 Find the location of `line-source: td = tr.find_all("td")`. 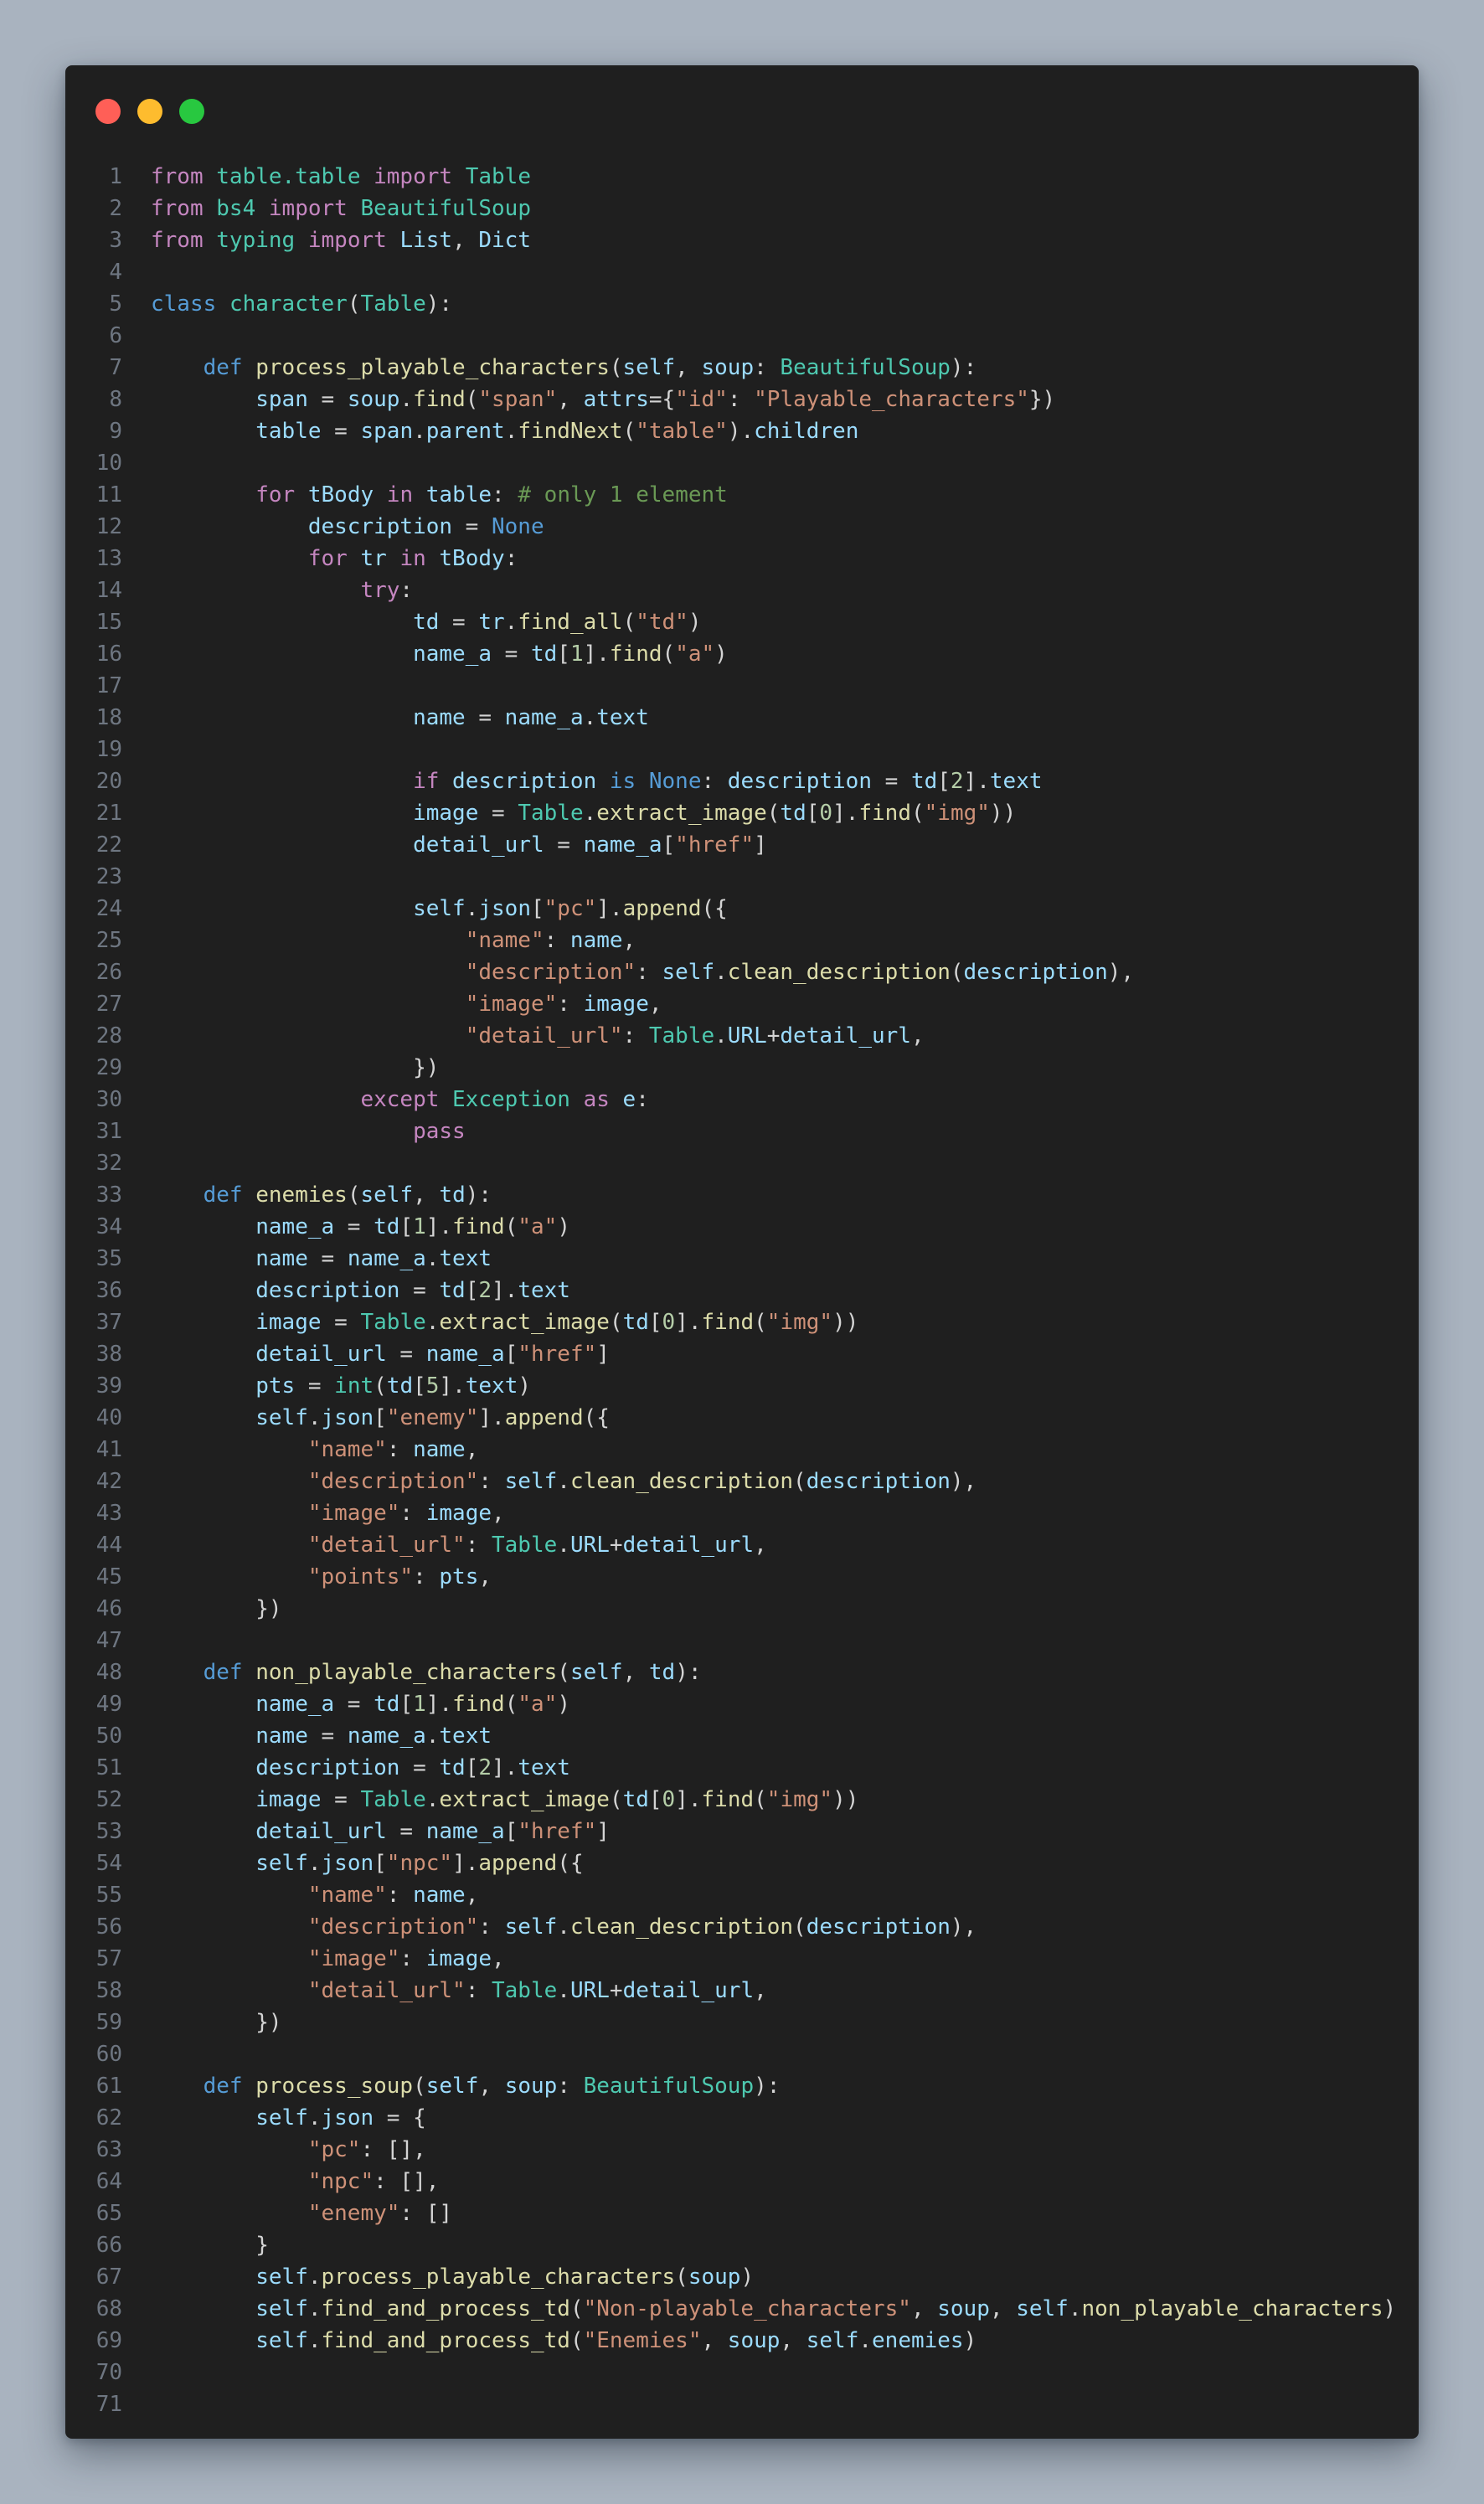

line-source: td = tr.find_all("td") is located at coordinates (426, 622).